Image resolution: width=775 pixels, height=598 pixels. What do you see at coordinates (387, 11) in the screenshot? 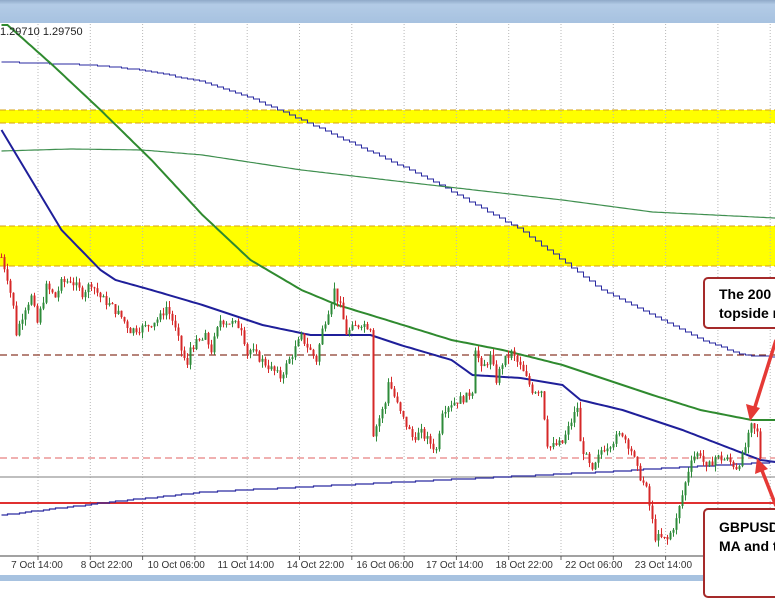
I see `header-bar` at bounding box center [387, 11].